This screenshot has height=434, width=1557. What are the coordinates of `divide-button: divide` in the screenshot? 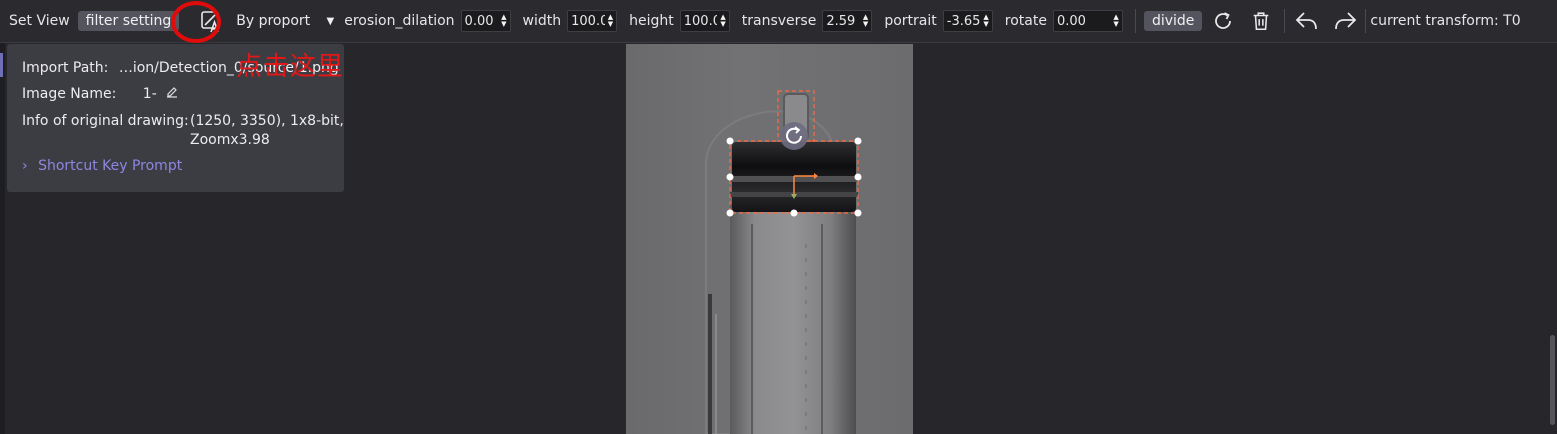 It's located at (1173, 21).